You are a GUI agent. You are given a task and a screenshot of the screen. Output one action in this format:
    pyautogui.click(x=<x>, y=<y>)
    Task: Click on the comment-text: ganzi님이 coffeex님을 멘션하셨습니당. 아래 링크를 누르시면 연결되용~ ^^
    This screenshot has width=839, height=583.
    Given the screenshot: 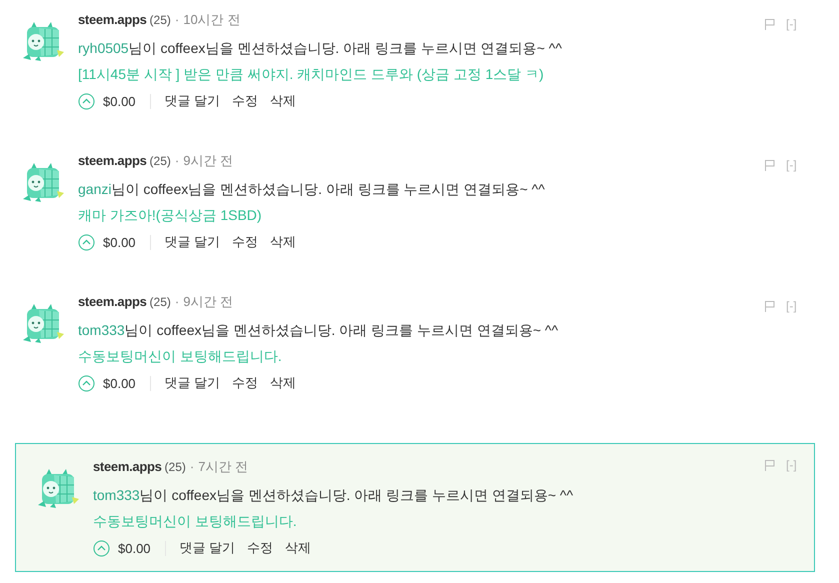 What is the action you would take?
    pyautogui.click(x=312, y=189)
    